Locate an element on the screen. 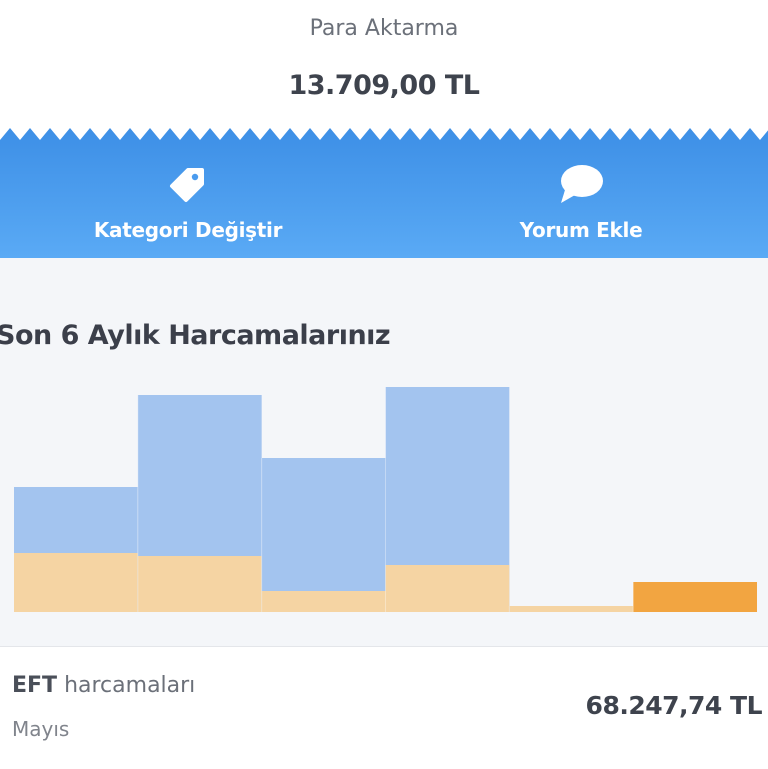 This screenshot has width=768, height=769. spending-category-label: EFT harcamaları is located at coordinates (103, 685).